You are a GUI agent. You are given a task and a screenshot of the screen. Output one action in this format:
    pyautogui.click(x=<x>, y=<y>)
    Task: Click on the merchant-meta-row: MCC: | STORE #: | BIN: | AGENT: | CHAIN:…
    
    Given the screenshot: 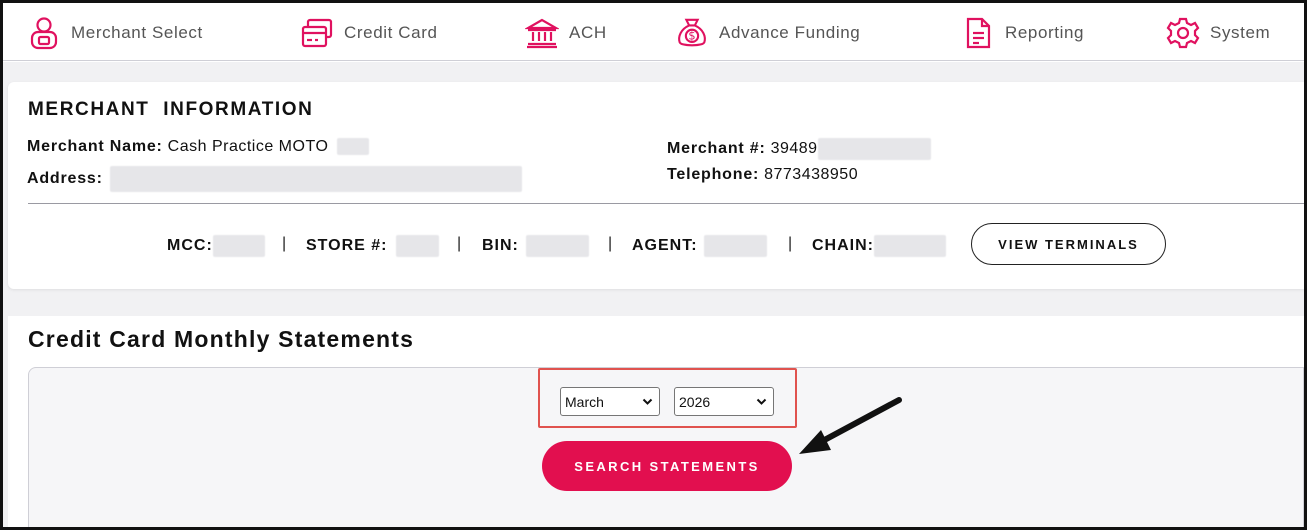 What is the action you would take?
    pyautogui.click(x=656, y=245)
    